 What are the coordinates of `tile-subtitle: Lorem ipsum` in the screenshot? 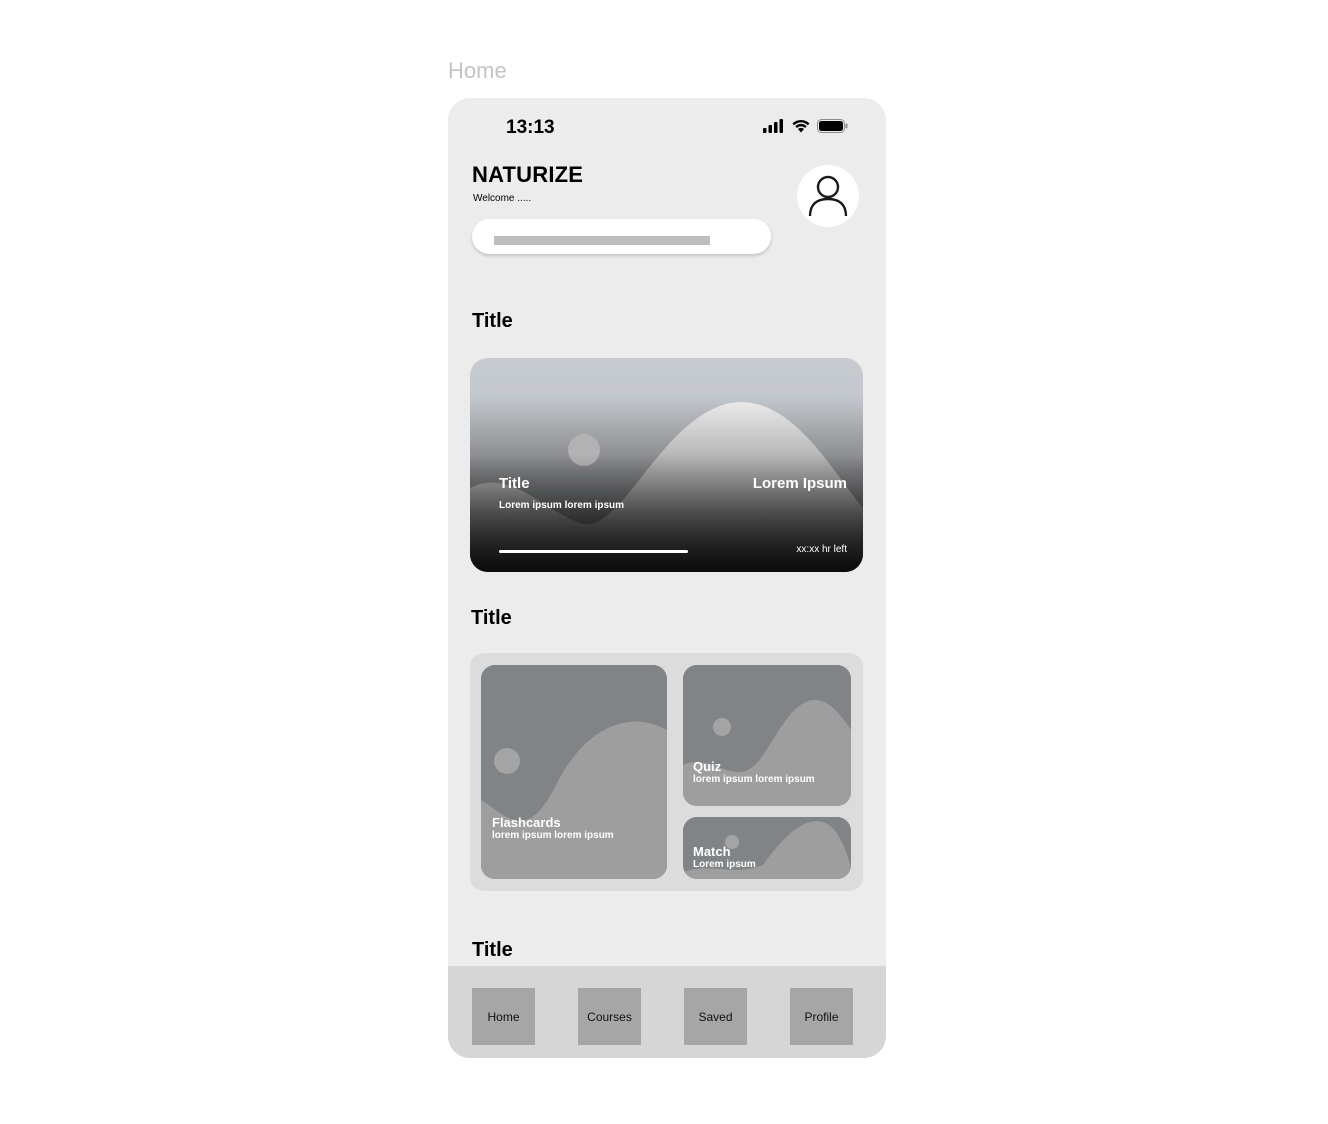 It's located at (724, 864).